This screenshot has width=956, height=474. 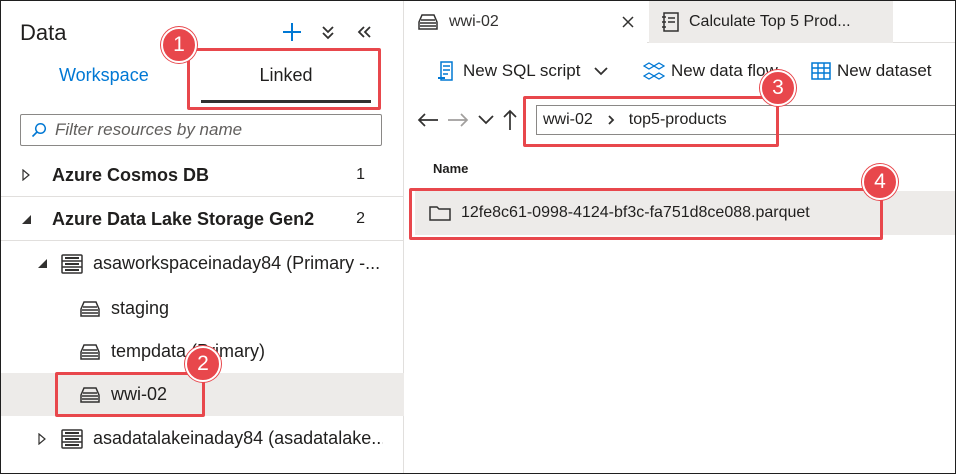 I want to click on new-data-flow-button: New data flow, so click(x=710, y=71).